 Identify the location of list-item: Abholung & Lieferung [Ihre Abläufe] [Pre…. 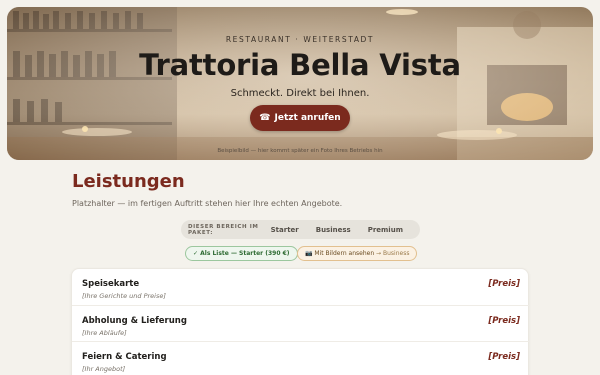
(301, 323).